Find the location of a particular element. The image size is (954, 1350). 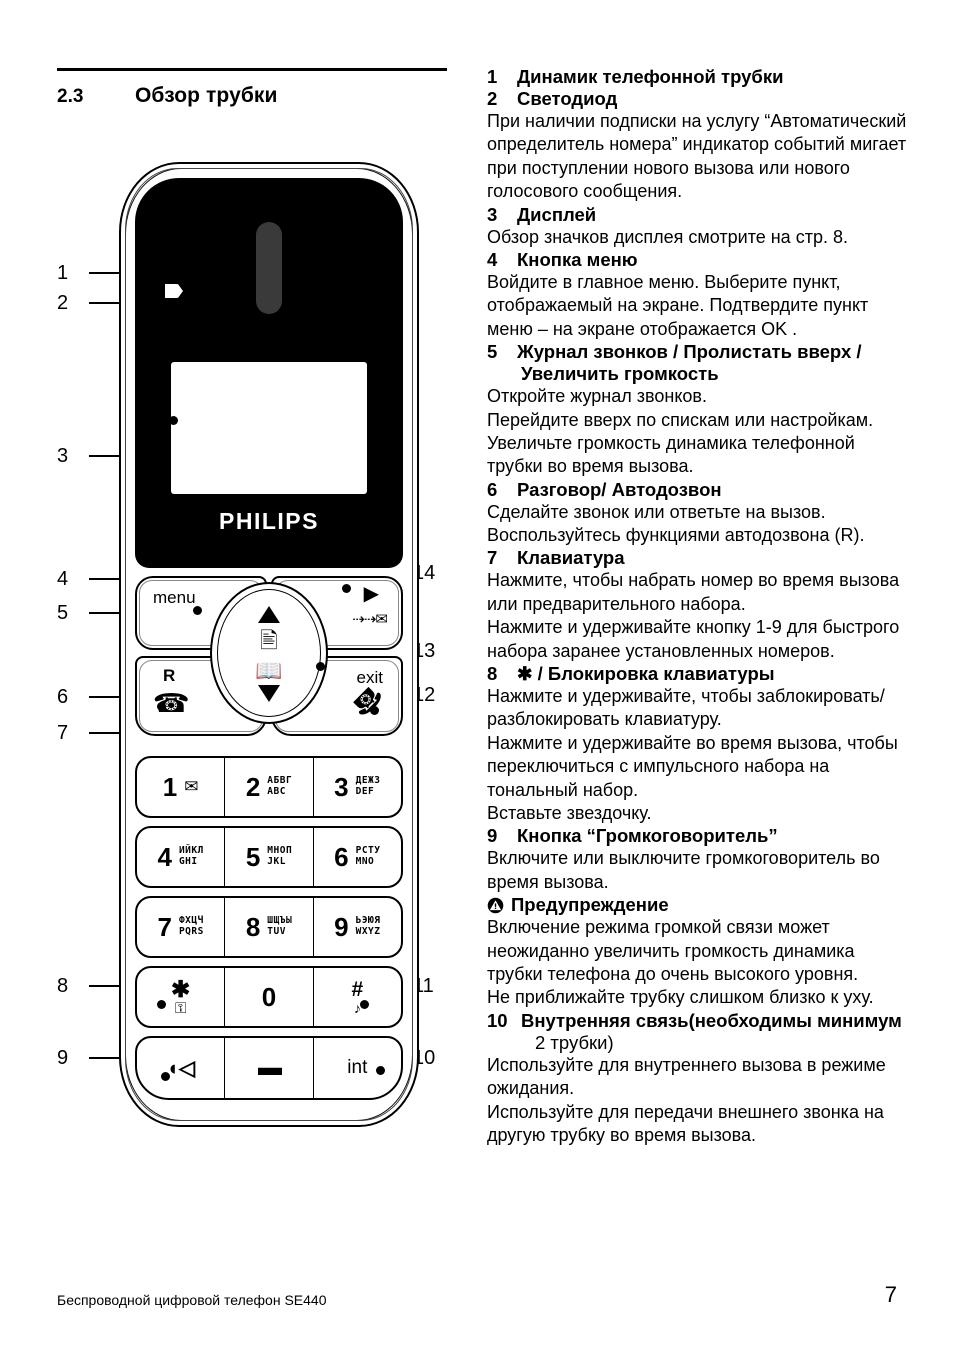

section-title: Обзор трубки is located at coordinates (206, 95).